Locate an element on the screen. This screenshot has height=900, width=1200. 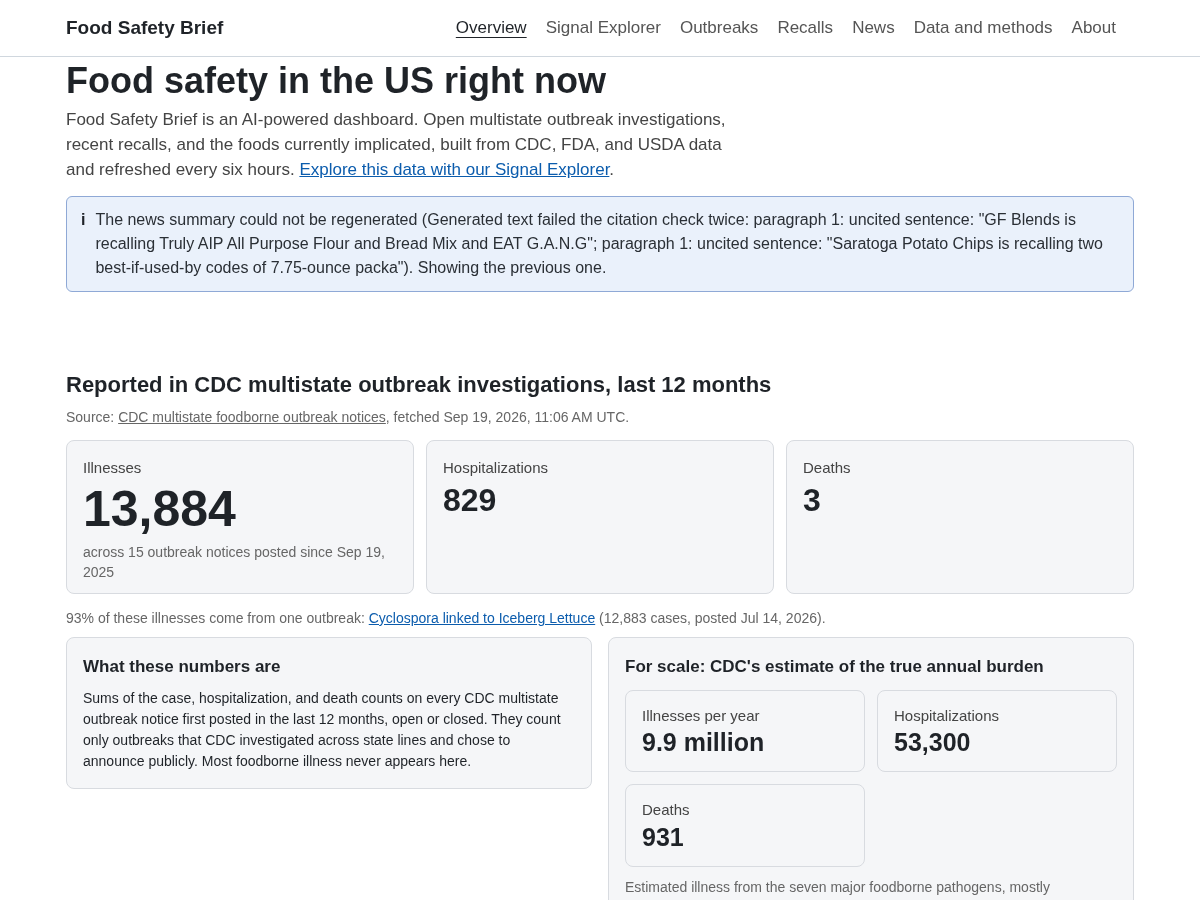
stat-value: 53,300 is located at coordinates (933, 742).